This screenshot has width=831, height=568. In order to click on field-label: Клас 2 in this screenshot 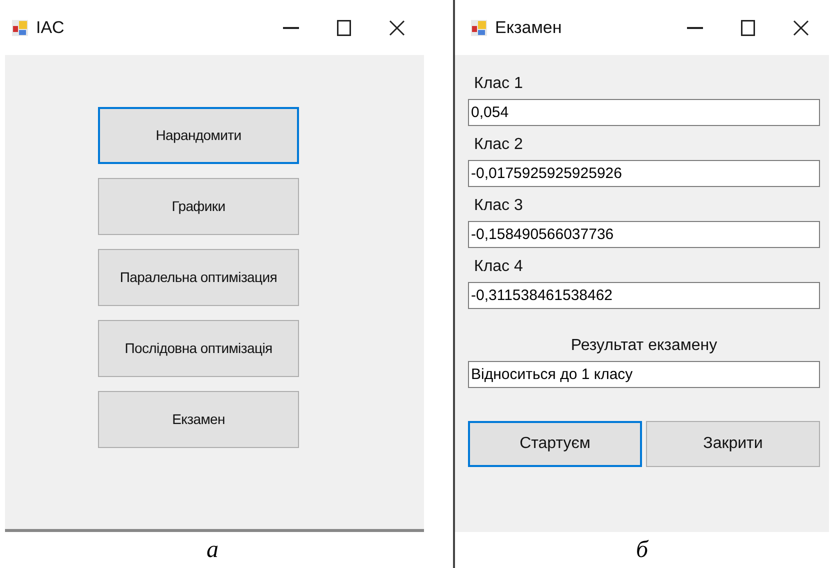, I will do `click(499, 145)`.